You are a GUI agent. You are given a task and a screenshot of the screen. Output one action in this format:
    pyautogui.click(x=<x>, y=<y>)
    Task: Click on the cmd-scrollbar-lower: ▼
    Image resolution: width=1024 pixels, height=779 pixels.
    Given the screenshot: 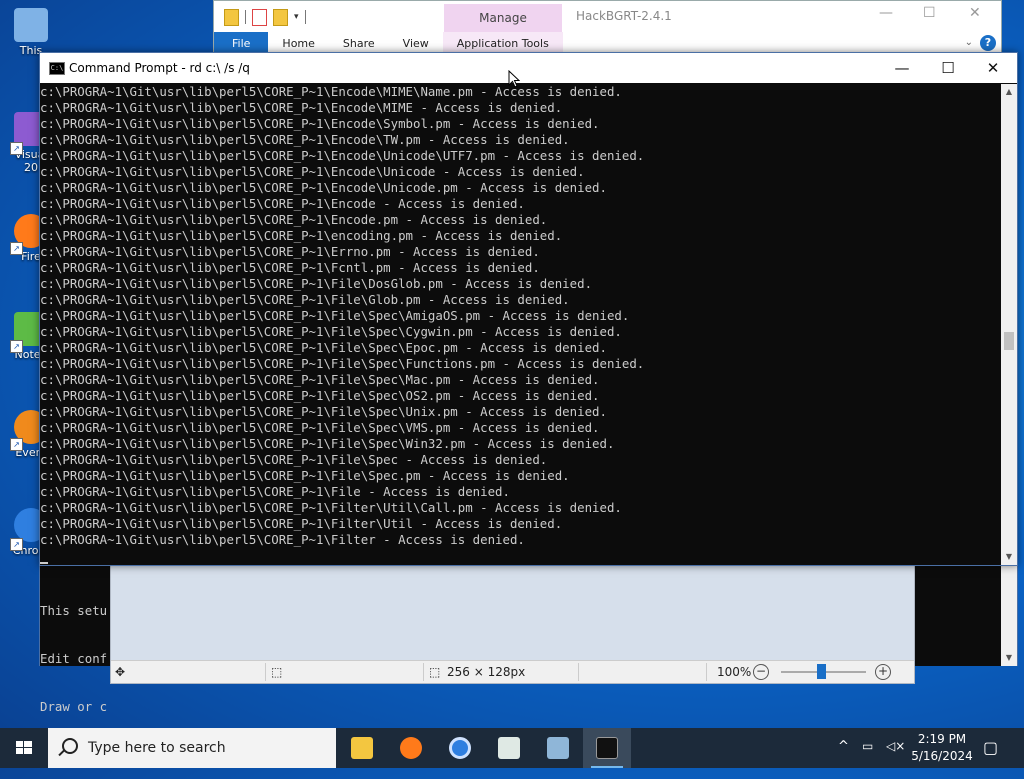 What is the action you would take?
    pyautogui.click(x=1009, y=615)
    